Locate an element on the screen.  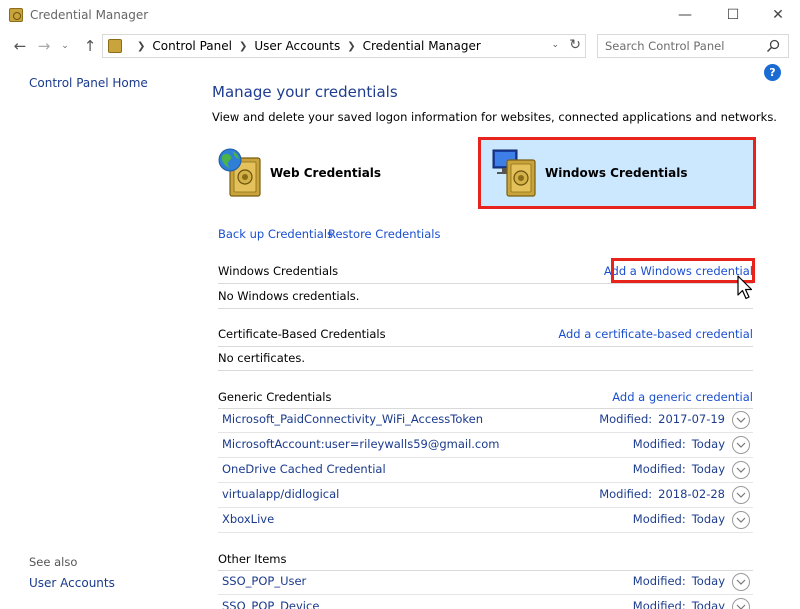
see-also-label: See also is located at coordinates (53, 562).